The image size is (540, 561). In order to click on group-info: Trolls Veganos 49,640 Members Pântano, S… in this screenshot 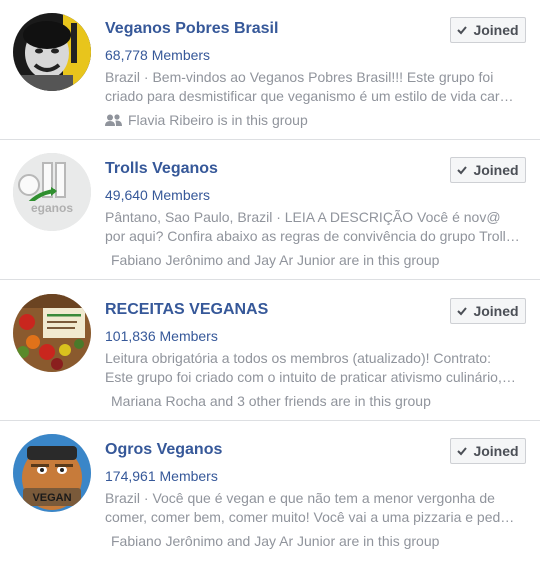, I will do `click(309, 214)`.